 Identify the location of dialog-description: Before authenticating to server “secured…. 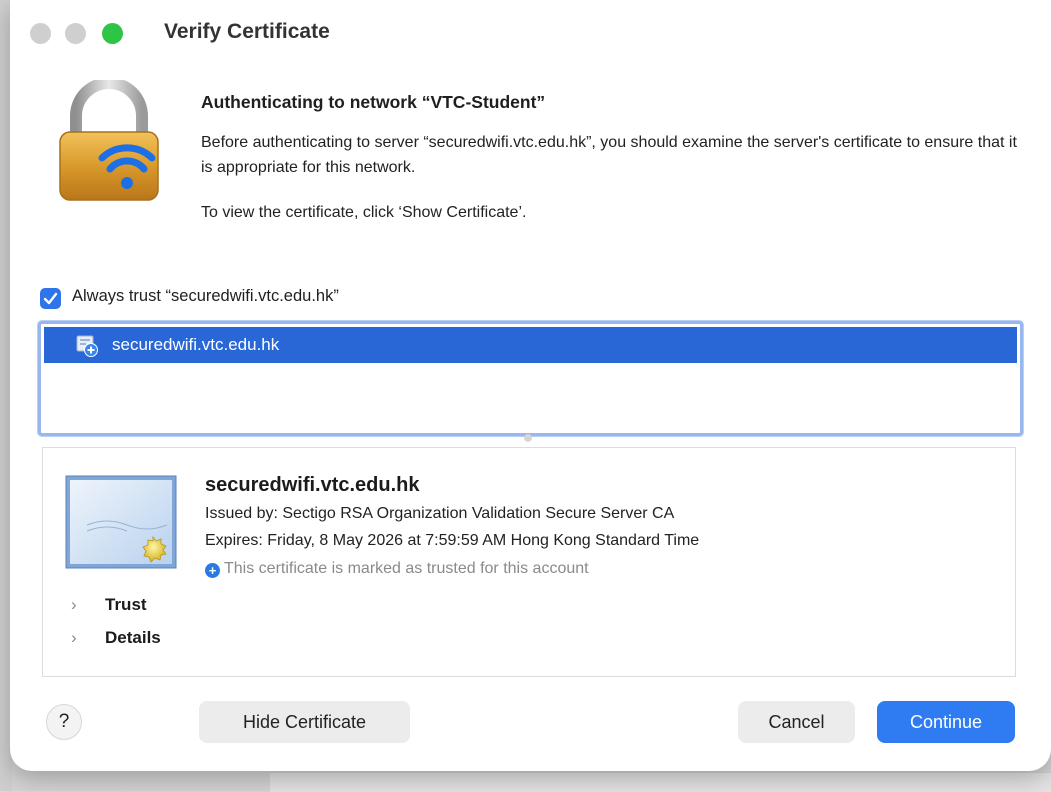
(609, 155).